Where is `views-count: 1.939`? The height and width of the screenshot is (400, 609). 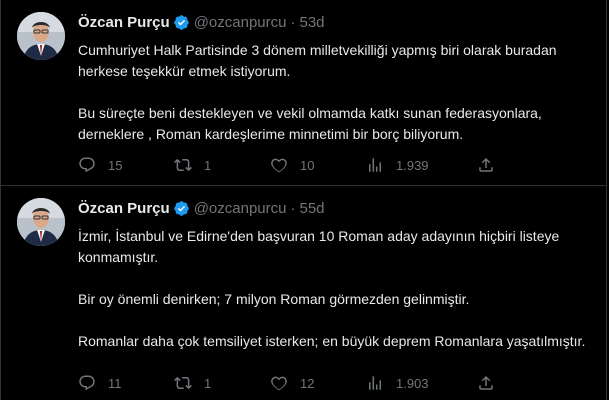
views-count: 1.939 is located at coordinates (412, 165).